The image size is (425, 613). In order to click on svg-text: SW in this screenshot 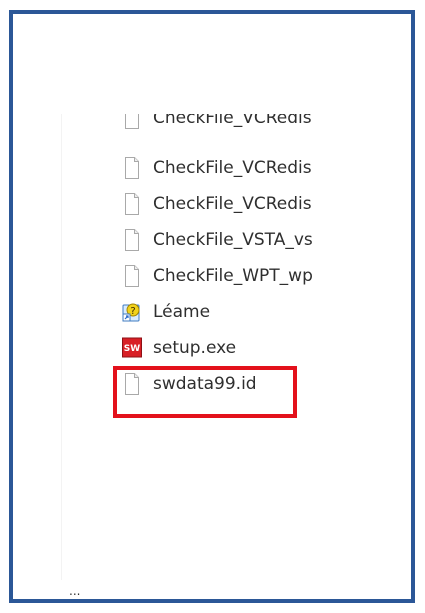, I will do `click(132, 349)`.